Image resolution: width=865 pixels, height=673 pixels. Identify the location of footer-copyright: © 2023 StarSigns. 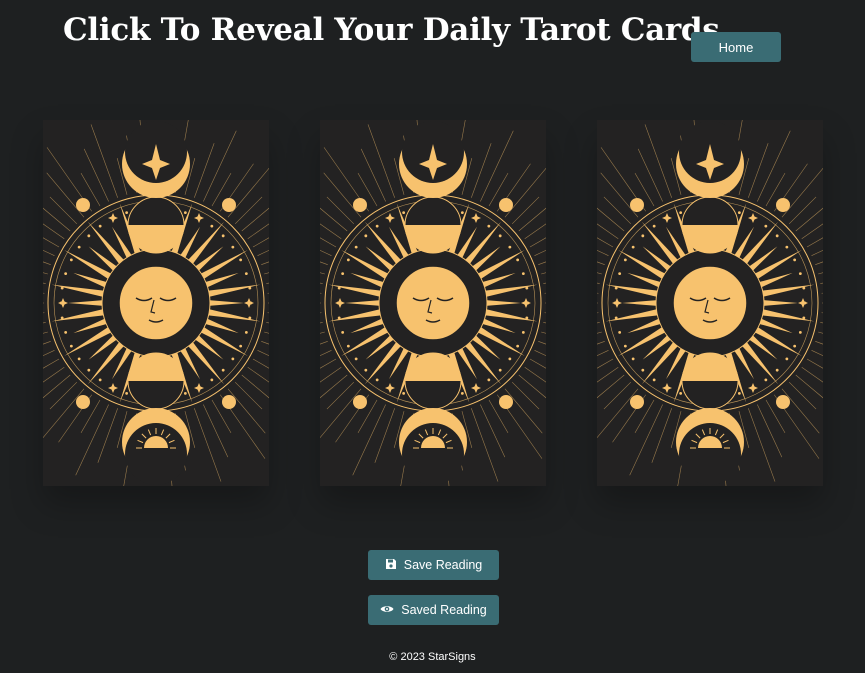
(432, 657).